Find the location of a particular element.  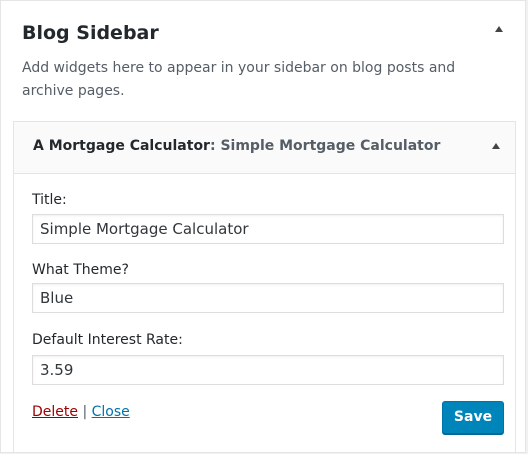

widget-action-links: Delete | Close is located at coordinates (81, 412).